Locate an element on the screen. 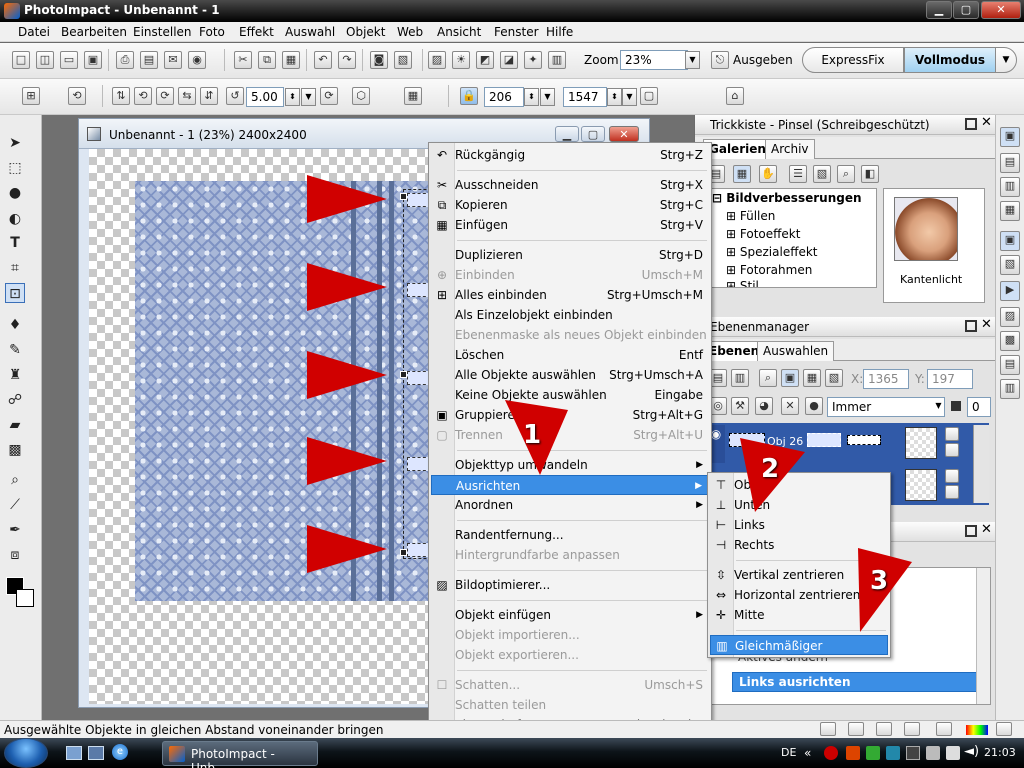 The width and height of the screenshot is (1024, 768). status-icon is located at coordinates (1004, 729).